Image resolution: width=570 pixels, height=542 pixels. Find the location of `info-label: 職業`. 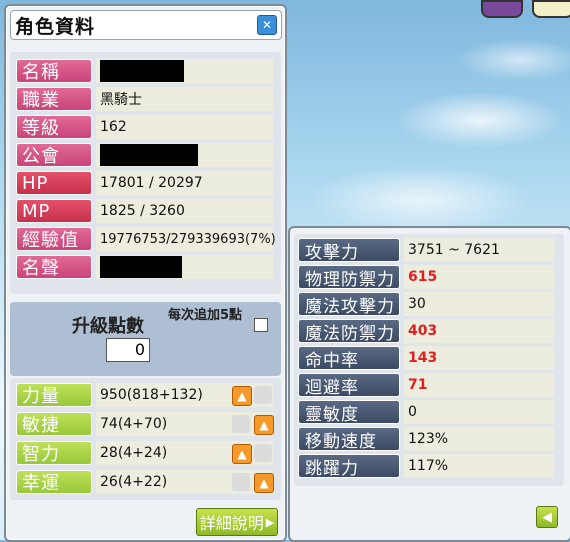

info-label: 職業 is located at coordinates (54, 99).